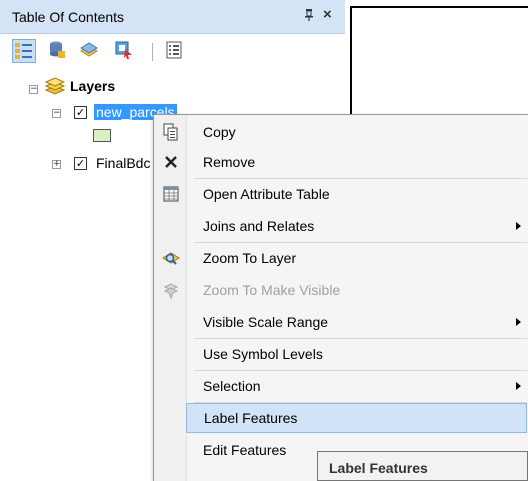  What do you see at coordinates (250, 258) in the screenshot?
I see `menu-item-label: Zoom To Layer` at bounding box center [250, 258].